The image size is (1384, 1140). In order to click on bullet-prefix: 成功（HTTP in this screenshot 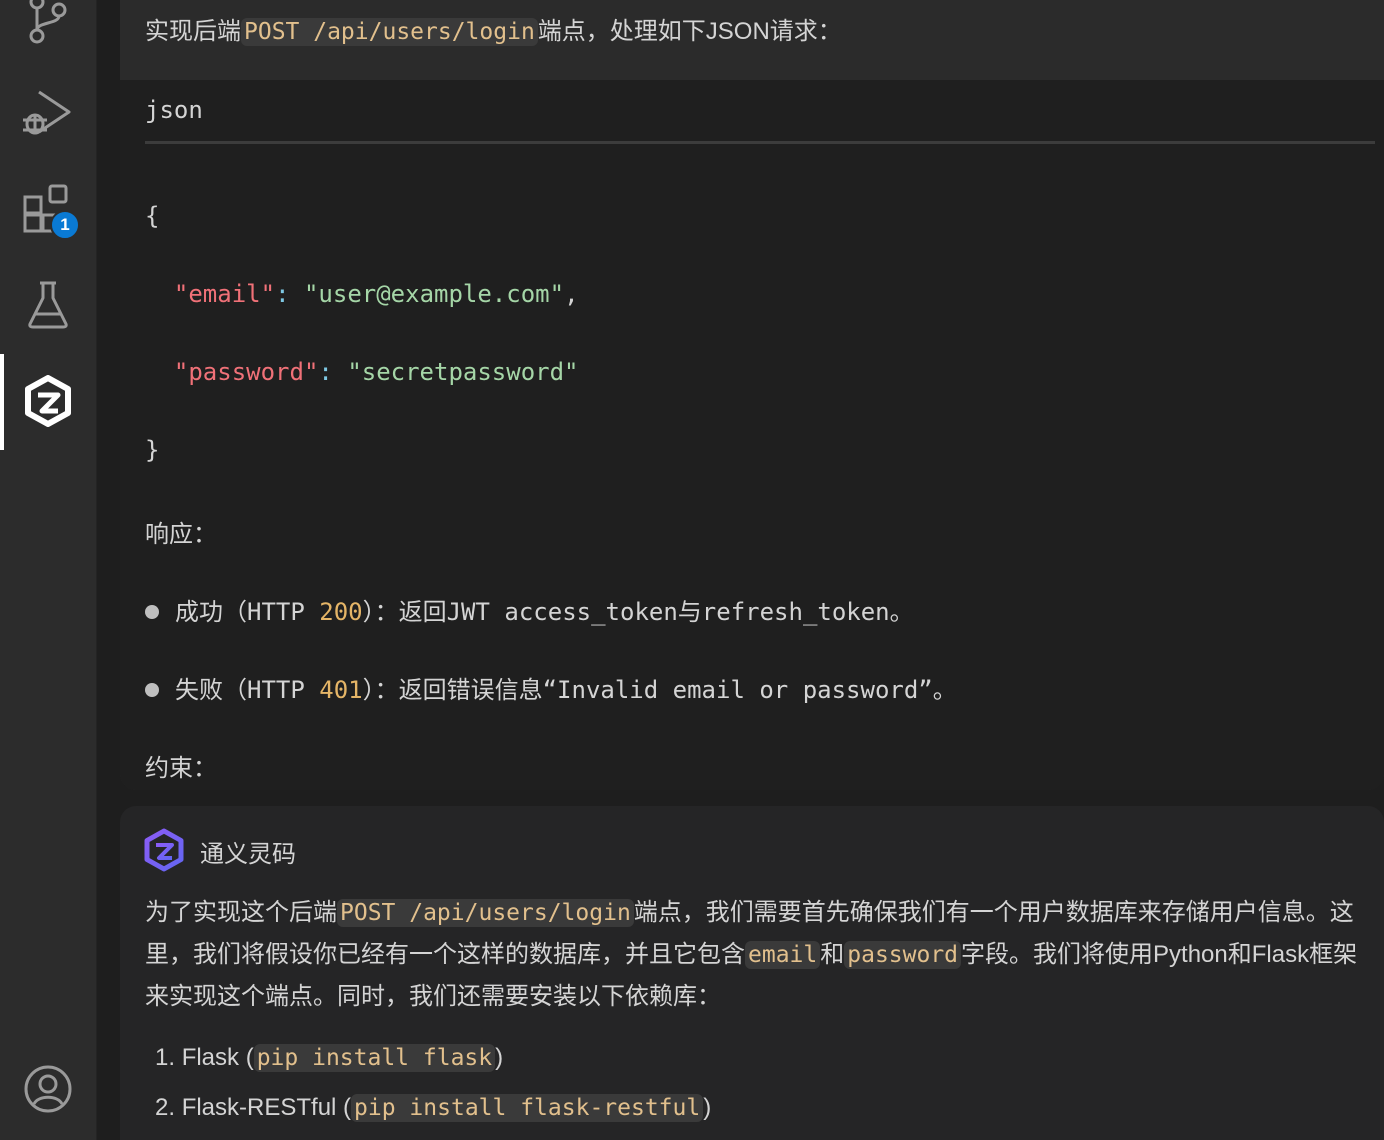, I will do `click(247, 612)`.